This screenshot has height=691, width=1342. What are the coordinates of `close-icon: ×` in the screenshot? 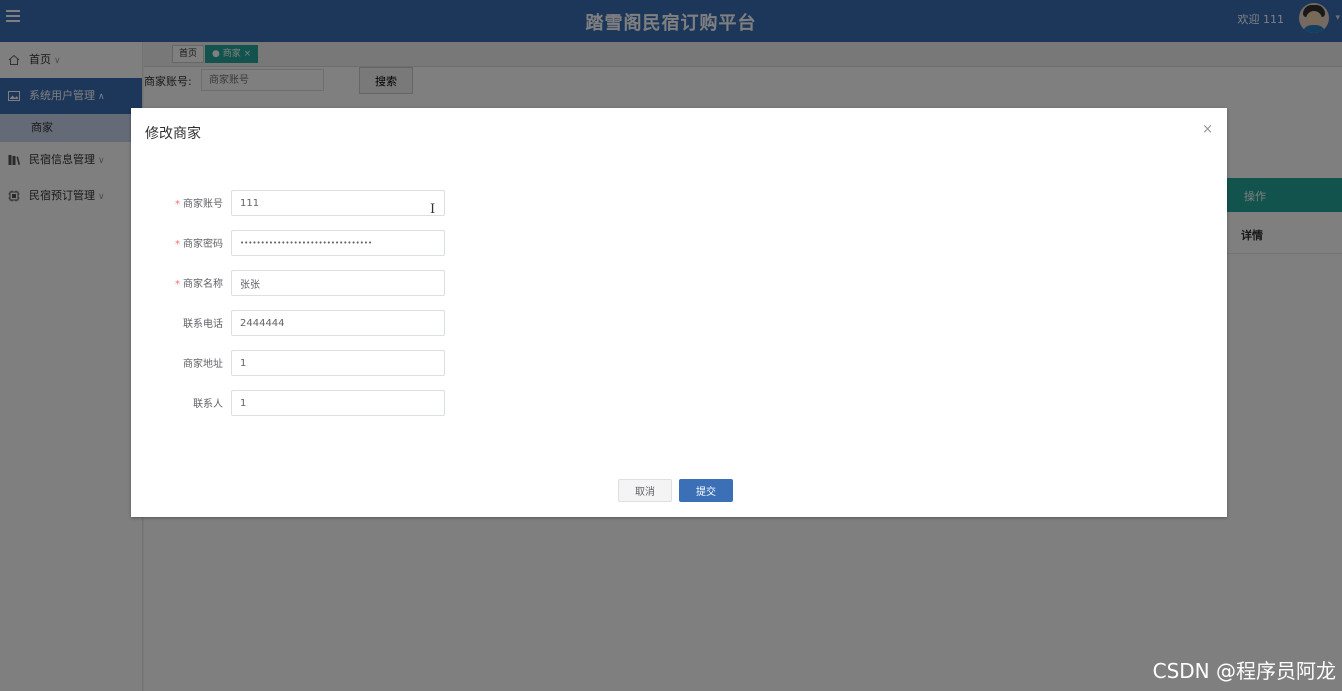 It's located at (1207, 129).